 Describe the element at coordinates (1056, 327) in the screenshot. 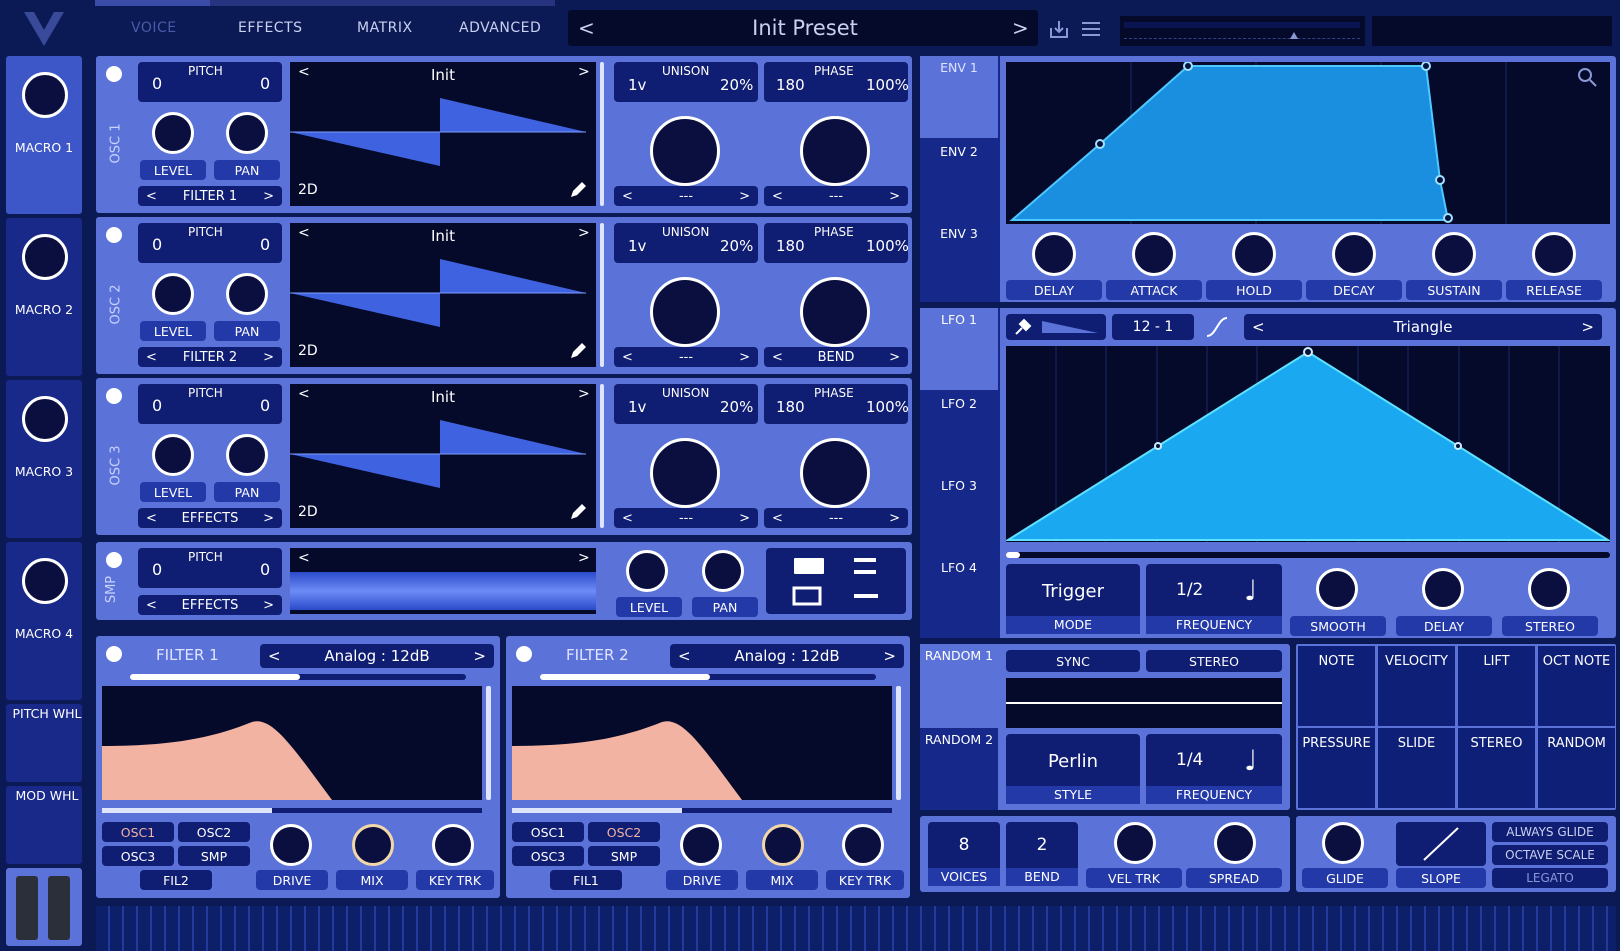

I see `lfo-paint-button` at that location.